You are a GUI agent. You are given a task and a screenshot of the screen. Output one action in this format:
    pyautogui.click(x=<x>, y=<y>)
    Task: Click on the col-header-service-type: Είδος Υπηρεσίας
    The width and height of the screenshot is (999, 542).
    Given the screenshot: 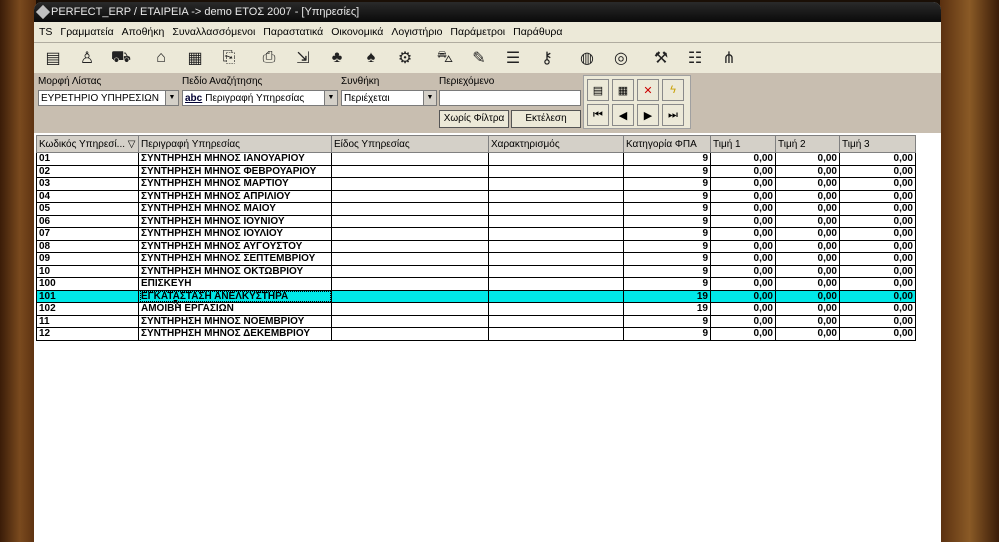 What is the action you would take?
    pyautogui.click(x=410, y=144)
    